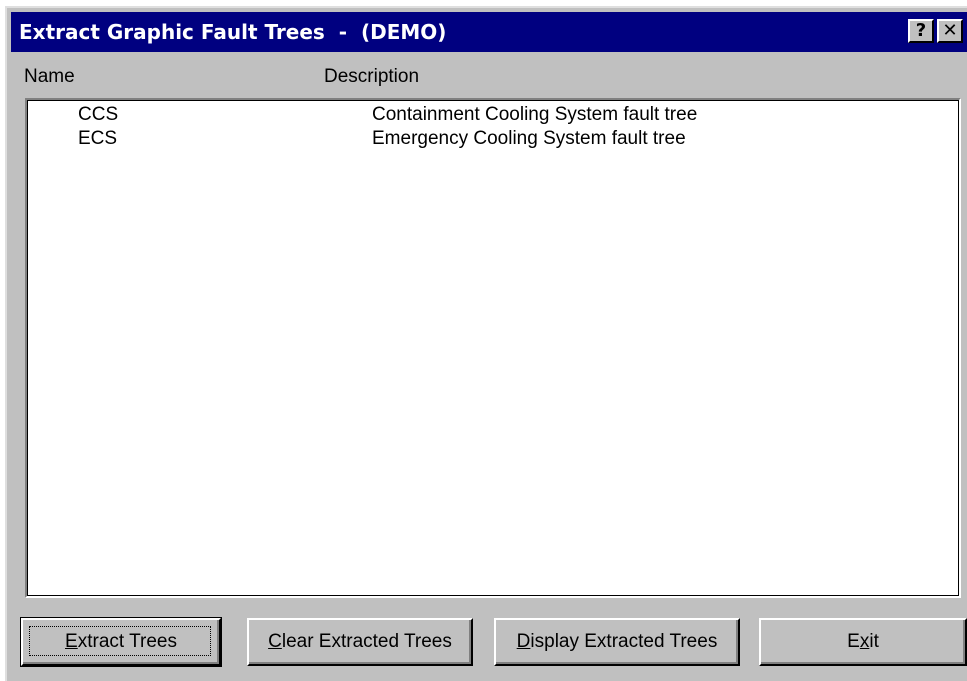 The height and width of the screenshot is (681, 967). Describe the element at coordinates (98, 138) in the screenshot. I see `tree-name: ECS` at that location.